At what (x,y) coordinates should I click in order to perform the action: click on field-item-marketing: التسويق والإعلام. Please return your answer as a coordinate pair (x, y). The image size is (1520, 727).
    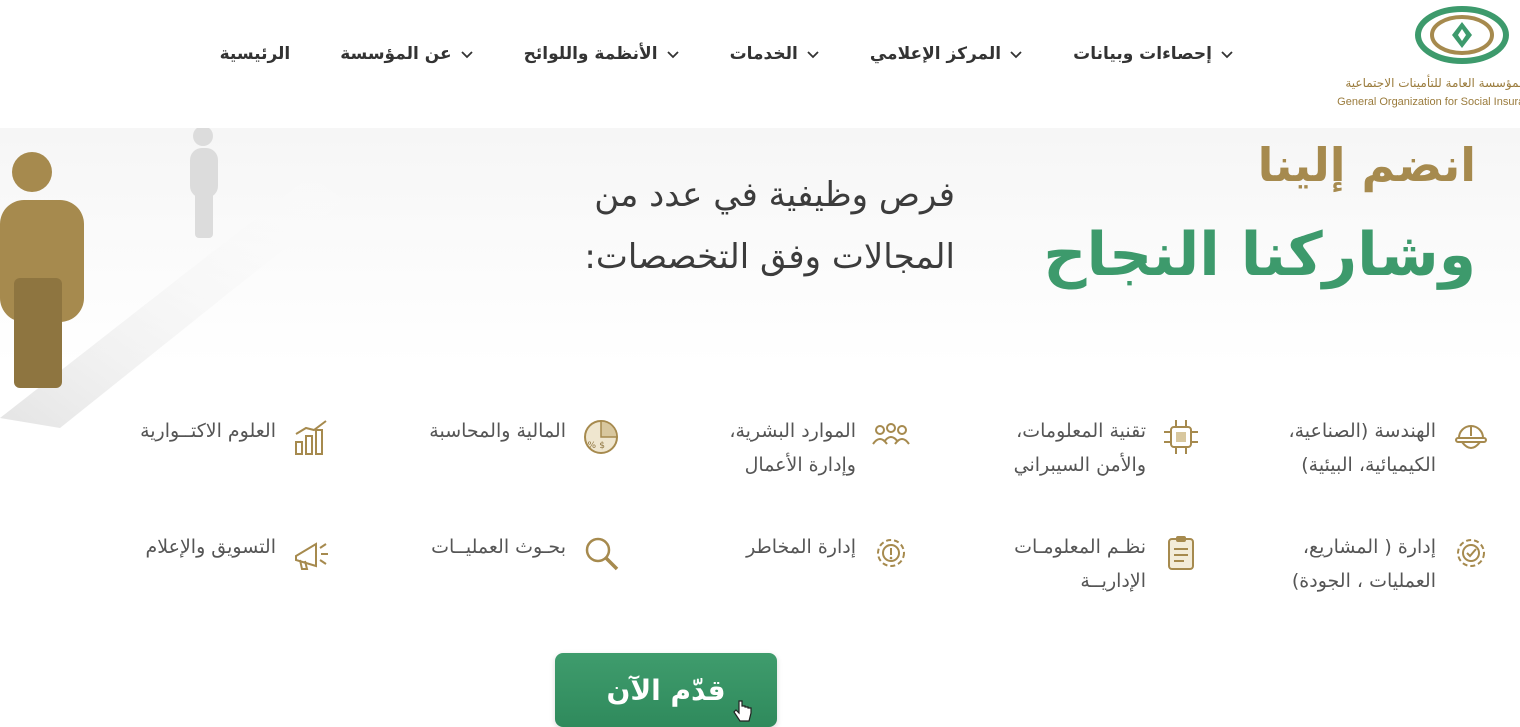
    Looking at the image, I should click on (187, 588).